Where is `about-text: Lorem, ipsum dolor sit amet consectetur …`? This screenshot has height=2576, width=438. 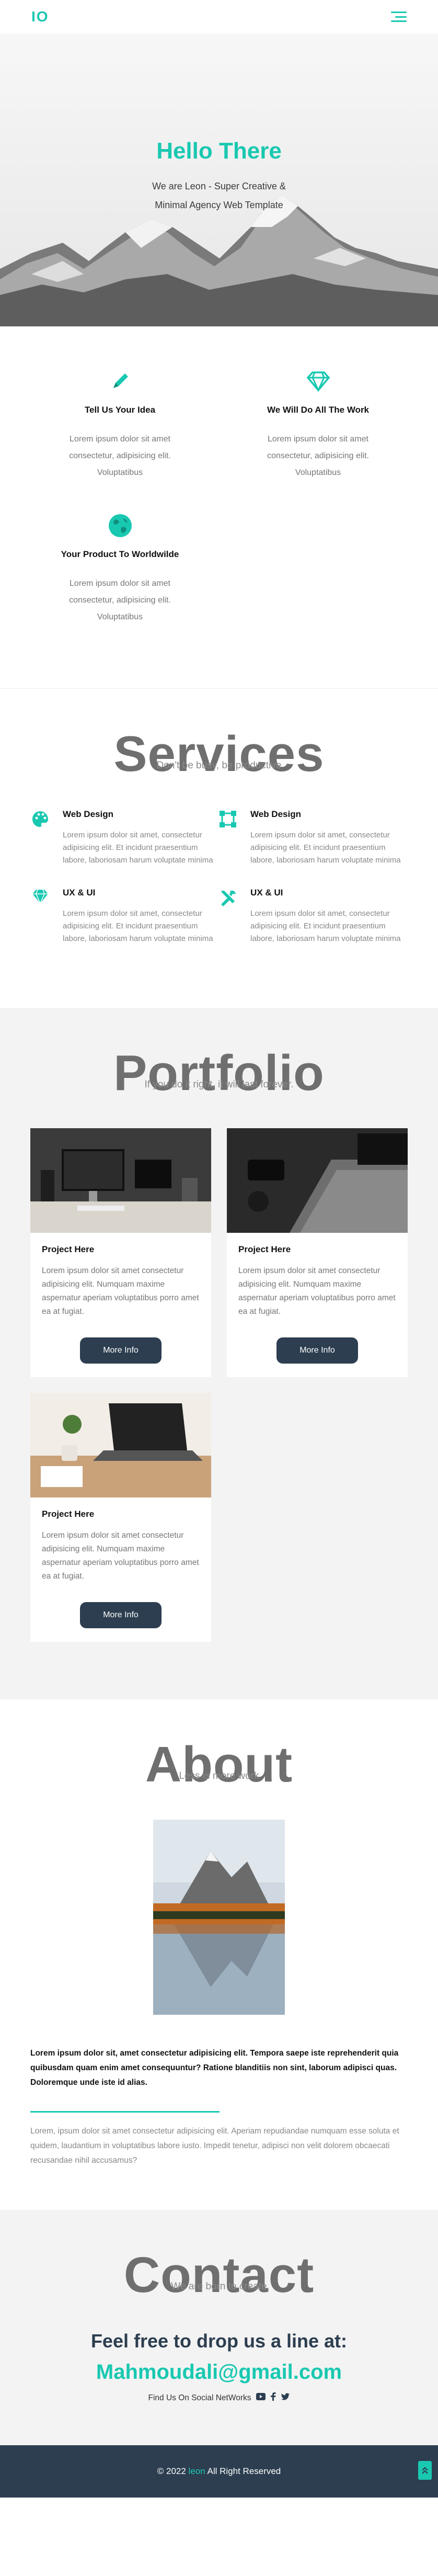 about-text: Lorem, ipsum dolor sit amet consectetur … is located at coordinates (214, 2146).